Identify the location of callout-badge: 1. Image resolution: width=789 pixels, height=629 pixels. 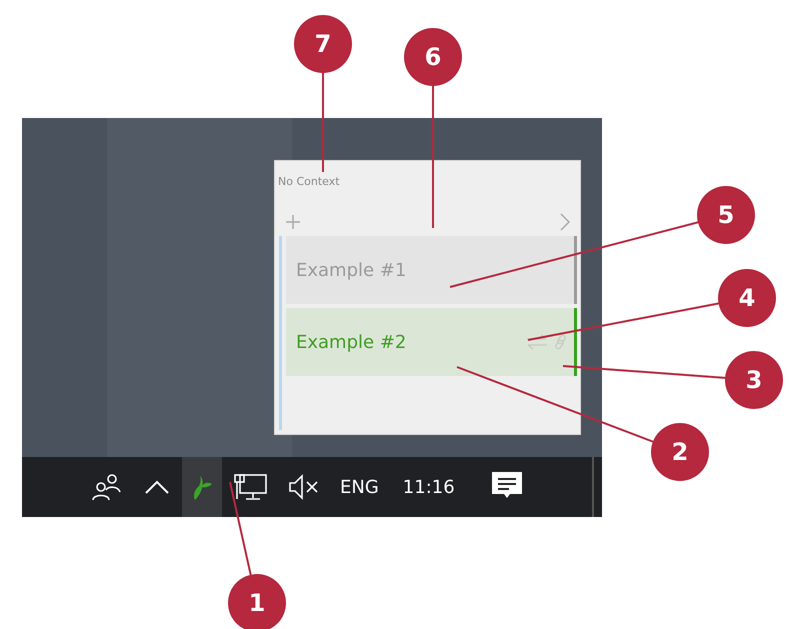
(257, 601).